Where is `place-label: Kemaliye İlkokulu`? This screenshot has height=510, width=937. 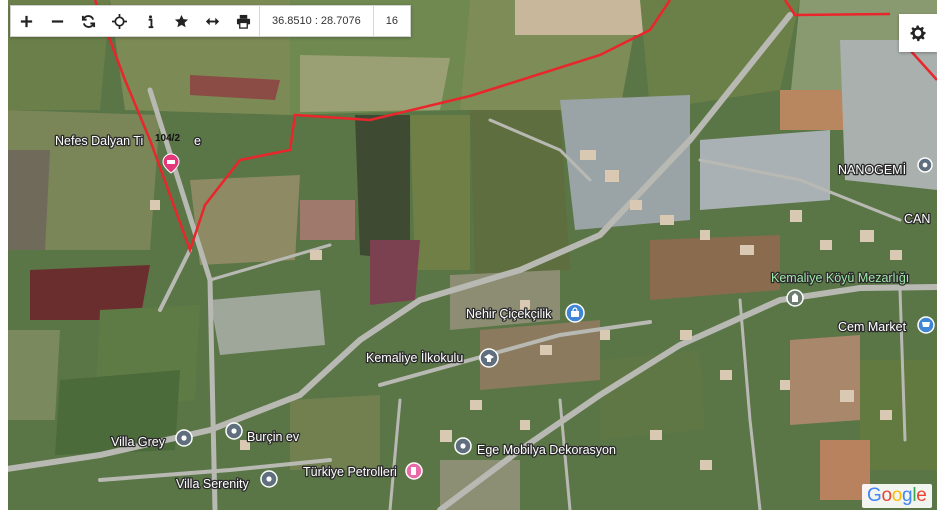
place-label: Kemaliye İlkokulu is located at coordinates (414, 358).